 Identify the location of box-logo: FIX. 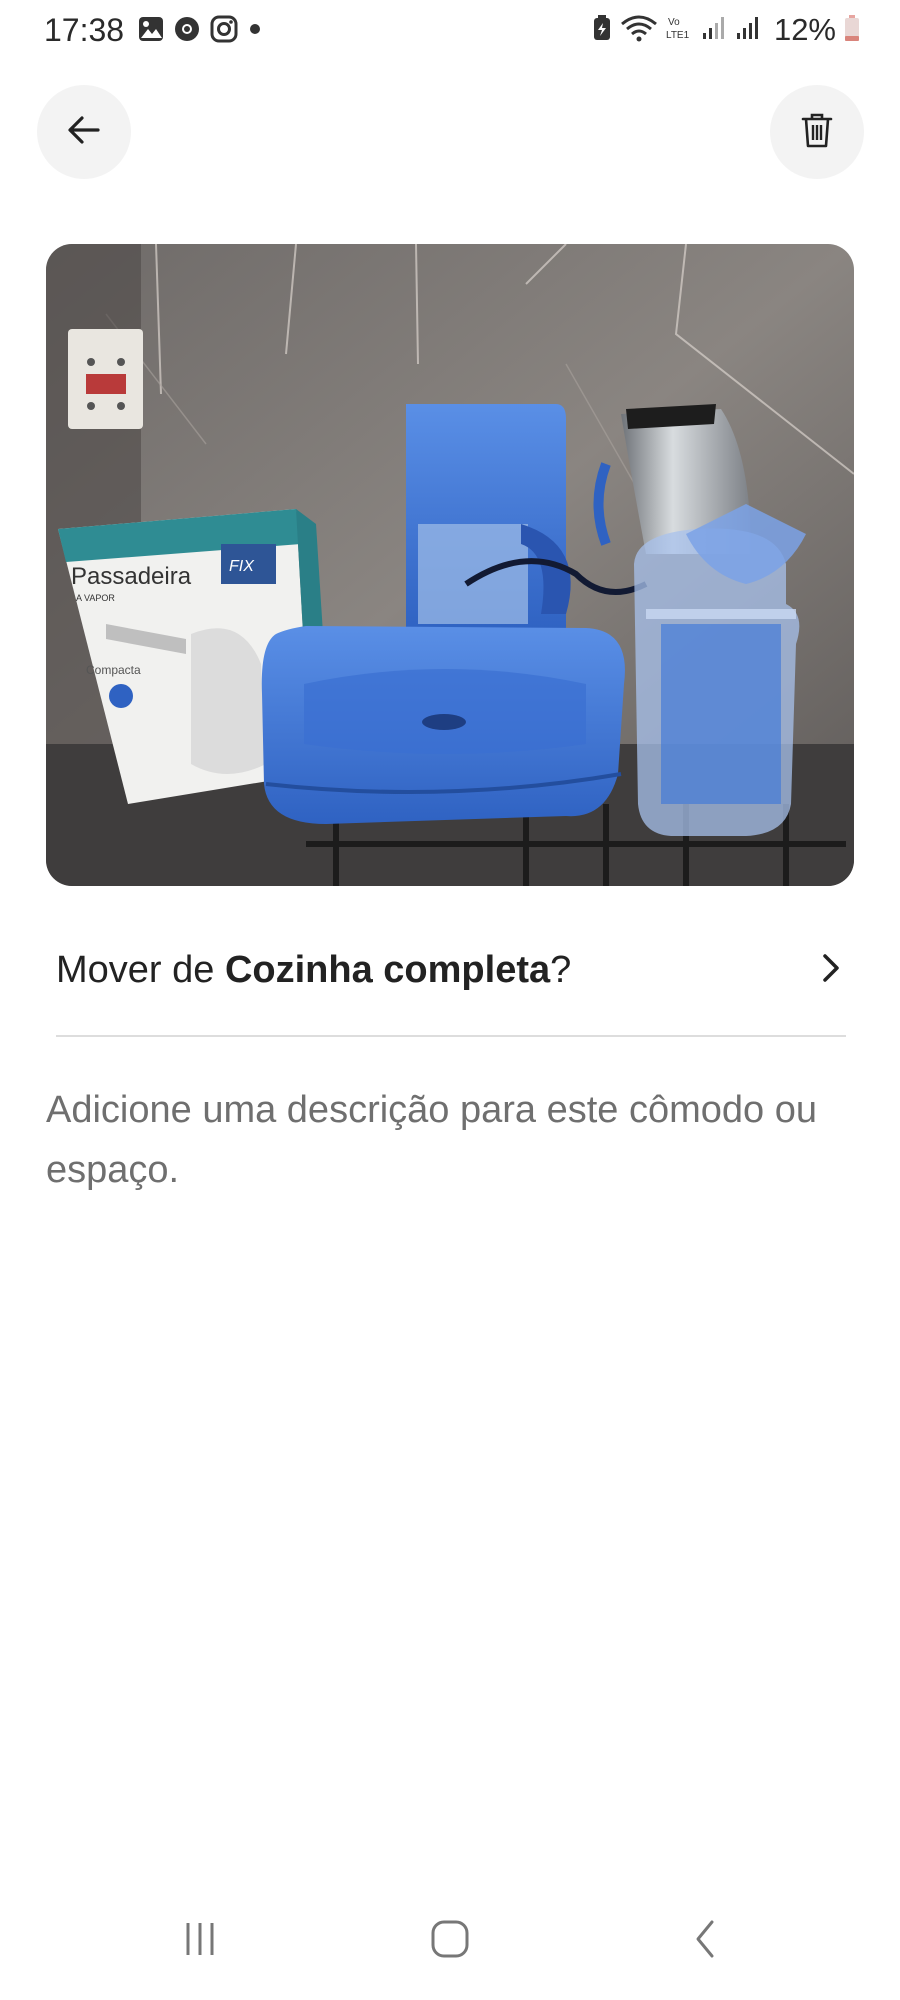
(242, 566).